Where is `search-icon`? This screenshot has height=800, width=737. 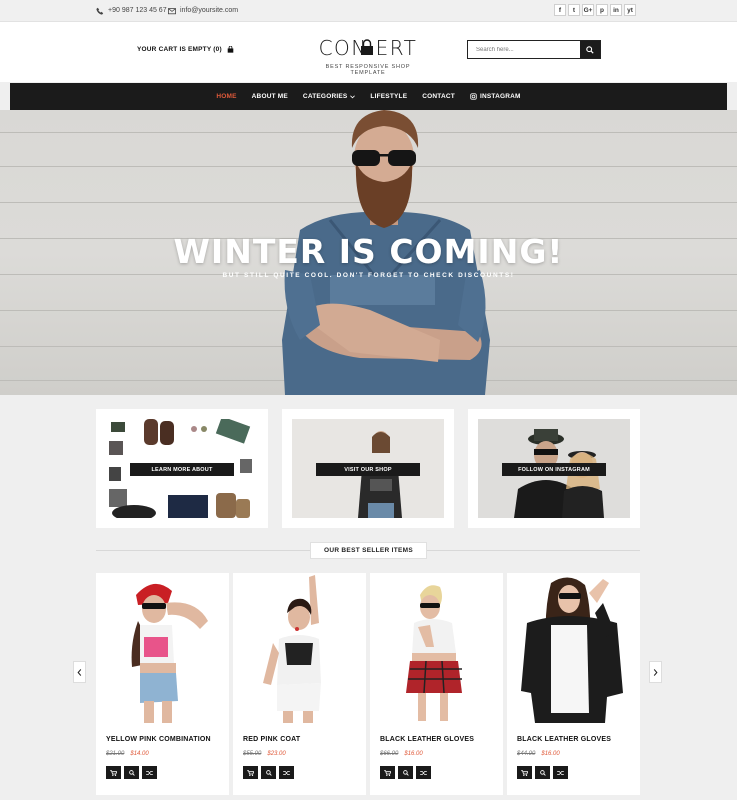 search-icon is located at coordinates (590, 49).